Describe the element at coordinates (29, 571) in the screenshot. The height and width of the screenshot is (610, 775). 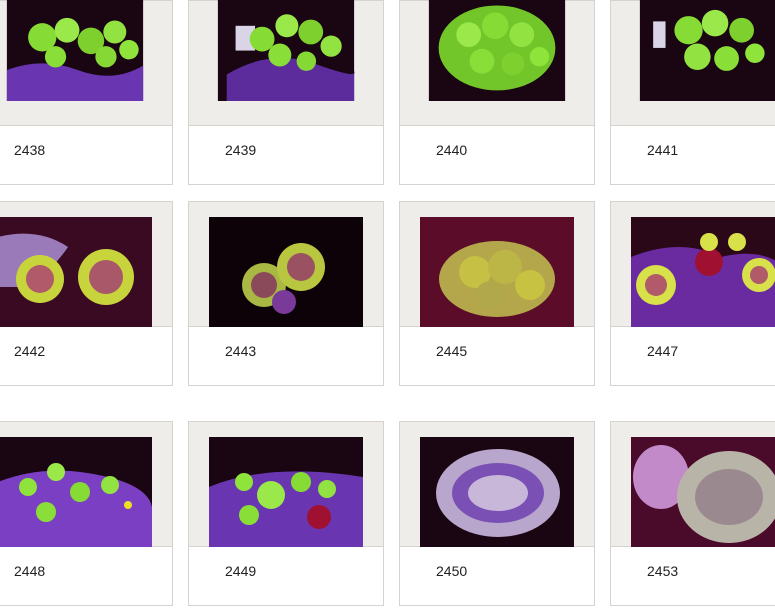
I see `item-number: 2448` at that location.